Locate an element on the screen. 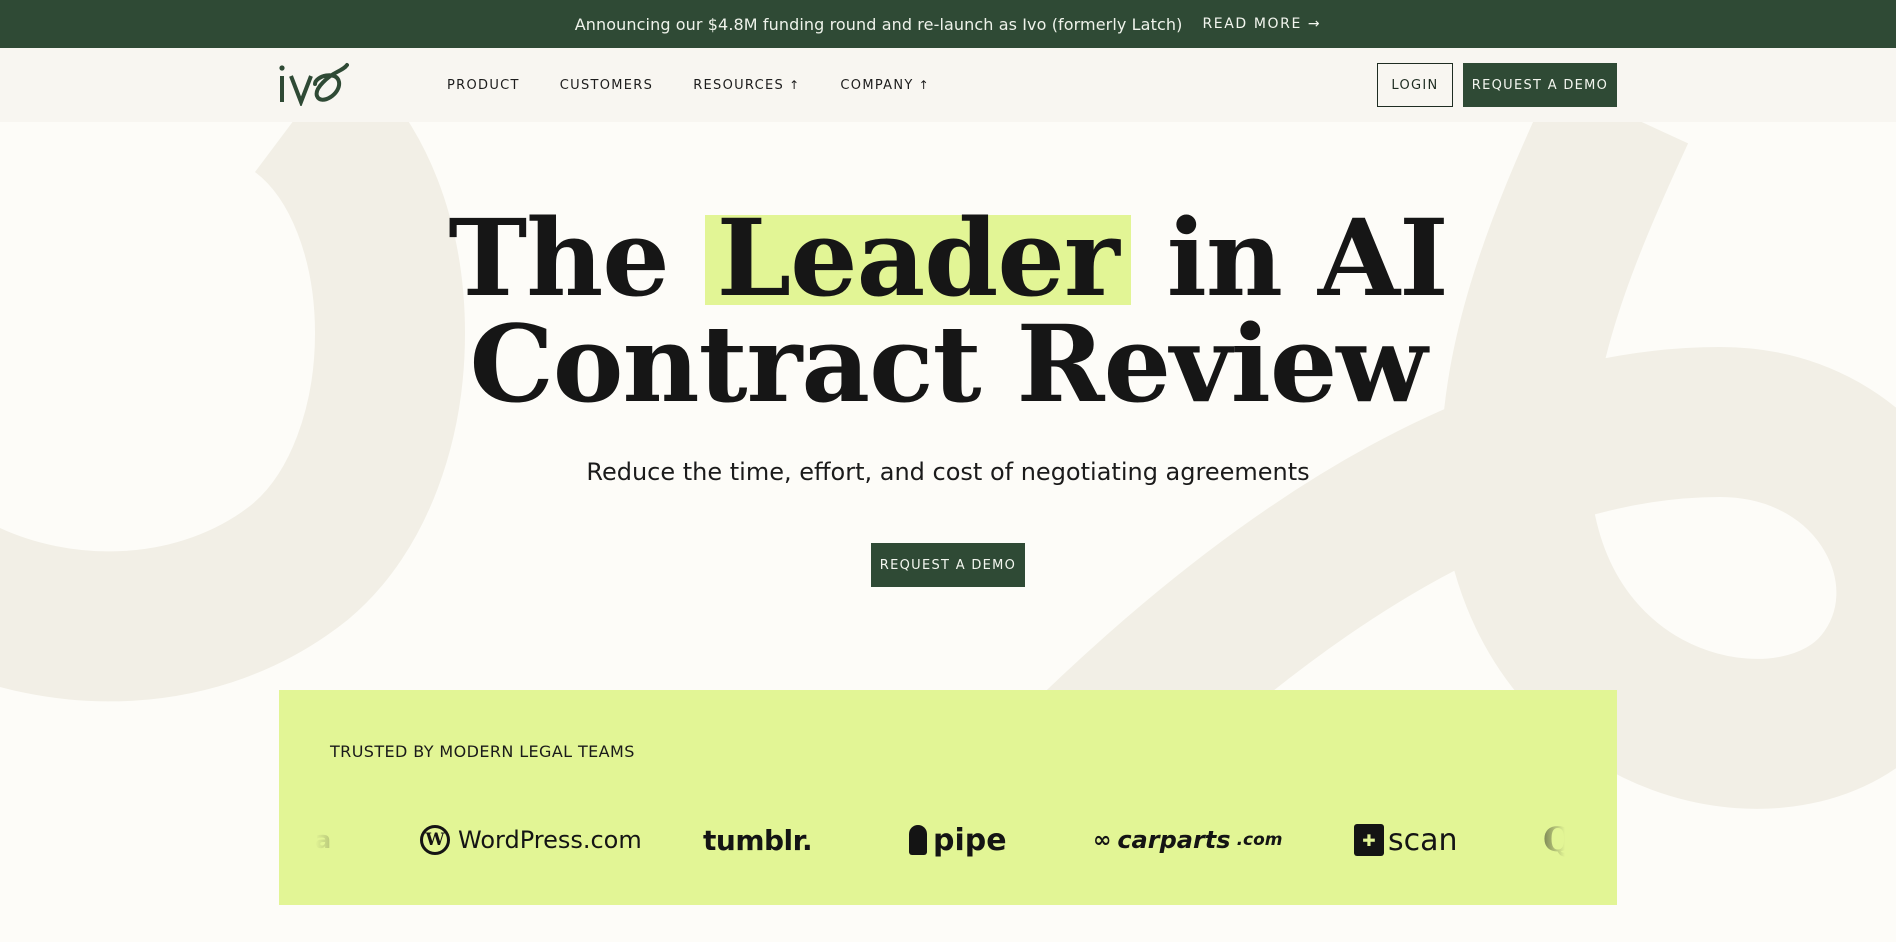 This screenshot has height=942, width=1896. carparts-logo-icon: ∞ is located at coordinates (1102, 840).